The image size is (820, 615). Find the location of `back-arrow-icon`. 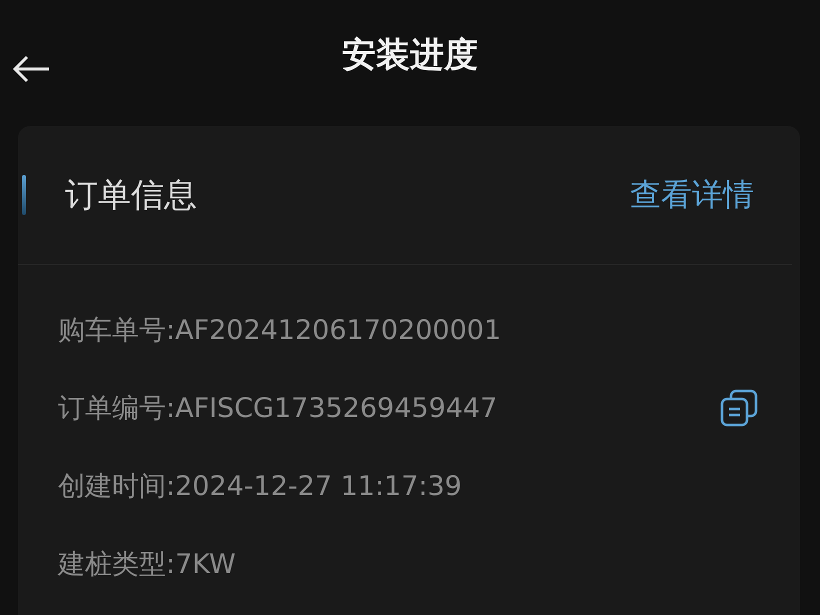

back-arrow-icon is located at coordinates (31, 69).